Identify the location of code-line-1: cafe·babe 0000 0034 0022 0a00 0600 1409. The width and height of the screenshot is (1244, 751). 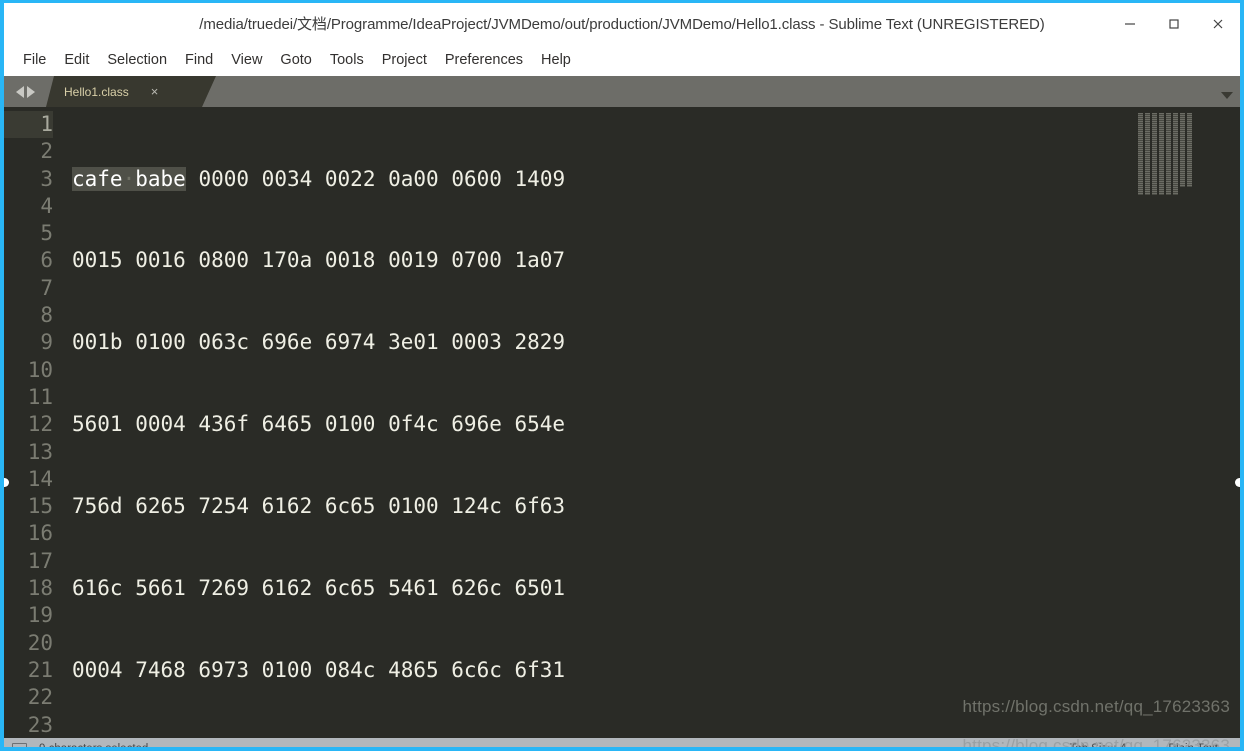
(318, 179).